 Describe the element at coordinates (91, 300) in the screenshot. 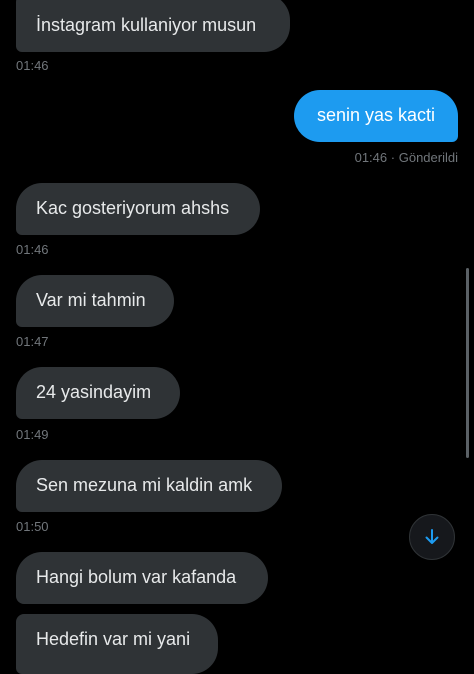

I see `message-text: Var mi tahmin` at that location.